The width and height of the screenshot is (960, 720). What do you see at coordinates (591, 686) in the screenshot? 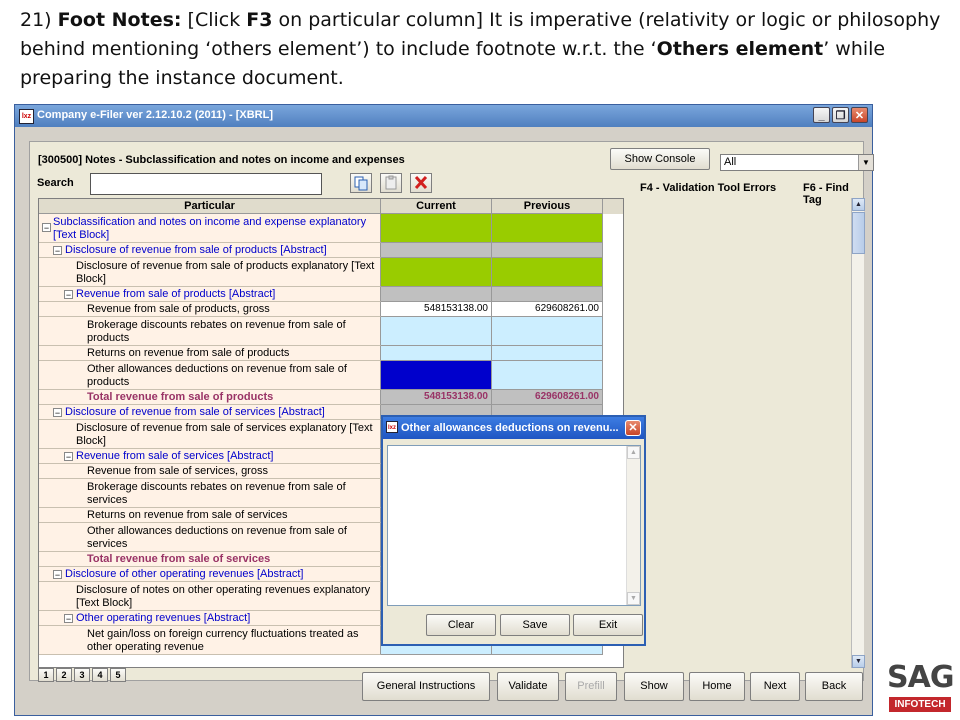
I see `prefill-button: Prefill` at bounding box center [591, 686].